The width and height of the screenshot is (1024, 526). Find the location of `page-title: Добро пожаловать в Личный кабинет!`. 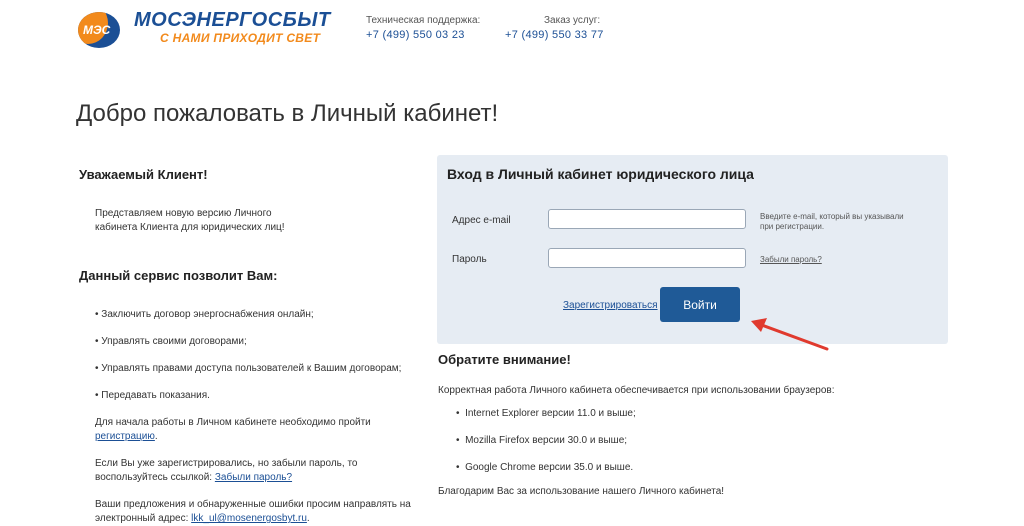

page-title: Добро пожаловать в Личный кабинет! is located at coordinates (287, 113).